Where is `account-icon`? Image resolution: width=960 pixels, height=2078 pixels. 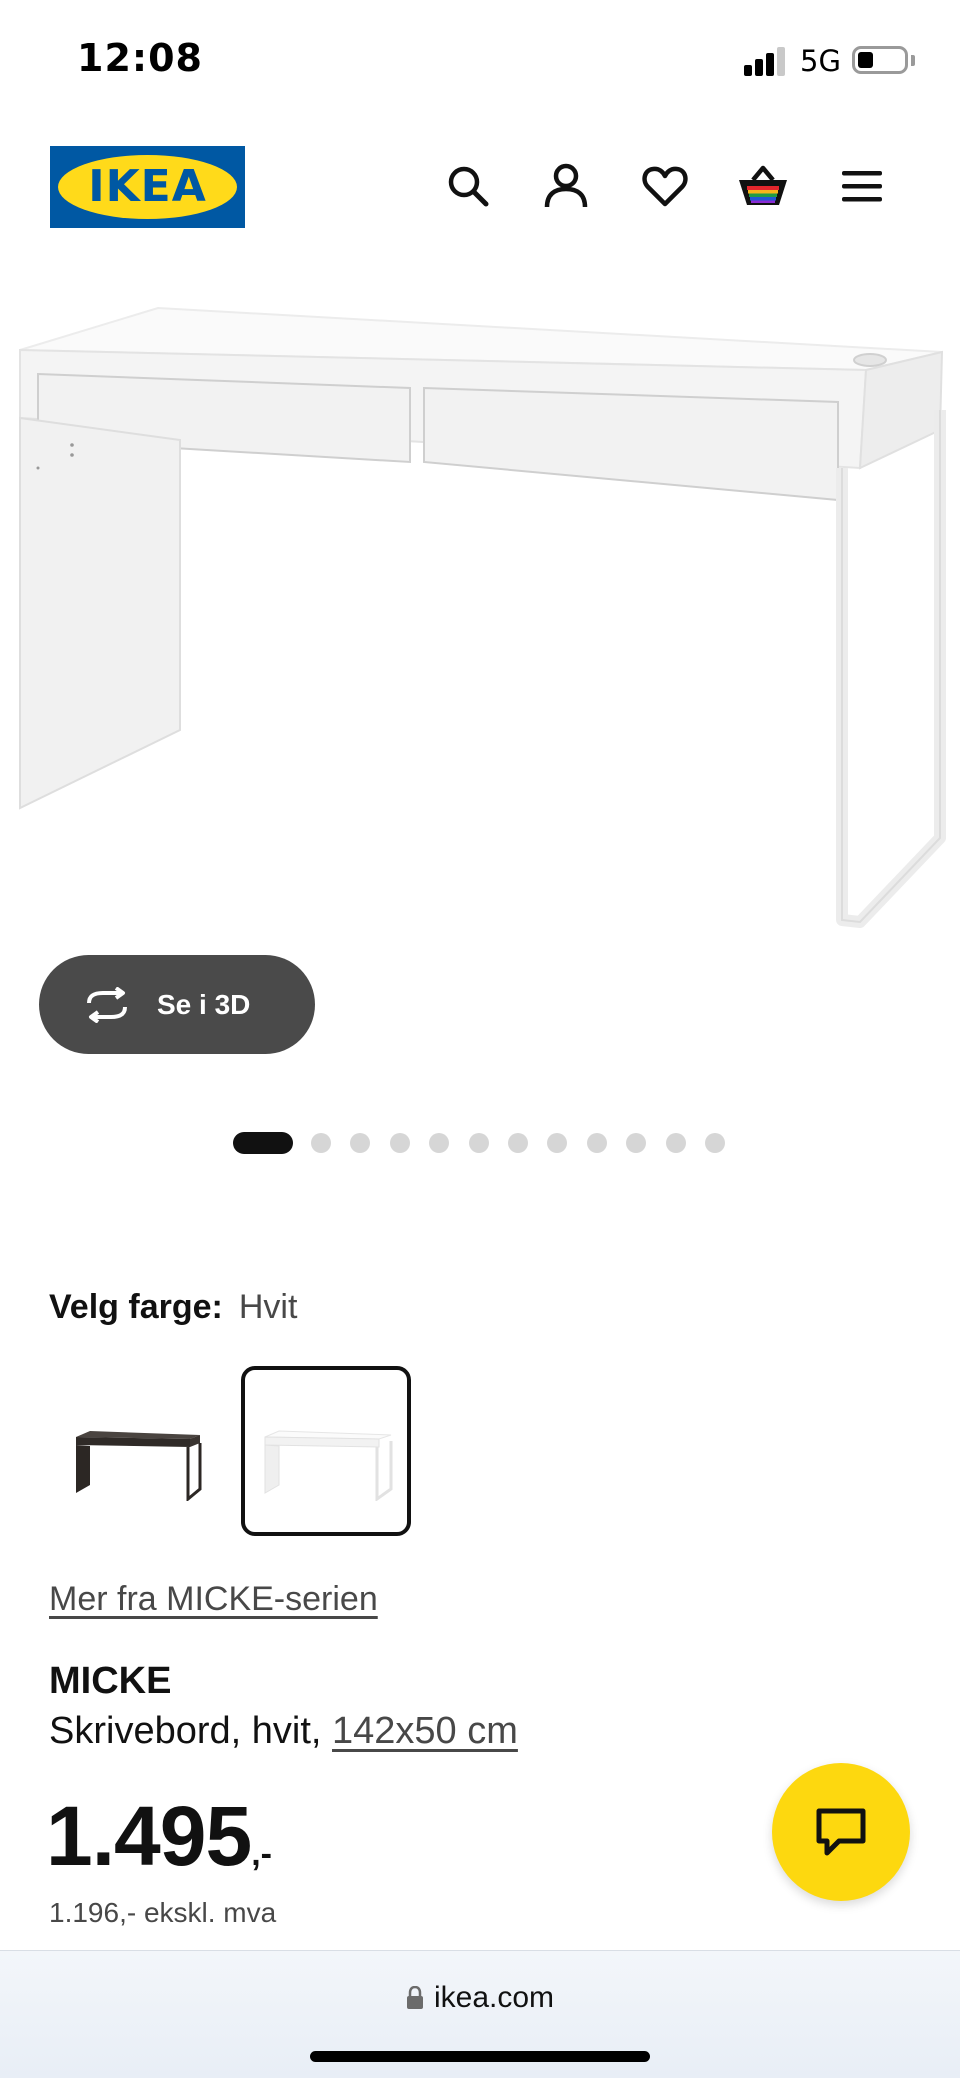
account-icon is located at coordinates (566, 186).